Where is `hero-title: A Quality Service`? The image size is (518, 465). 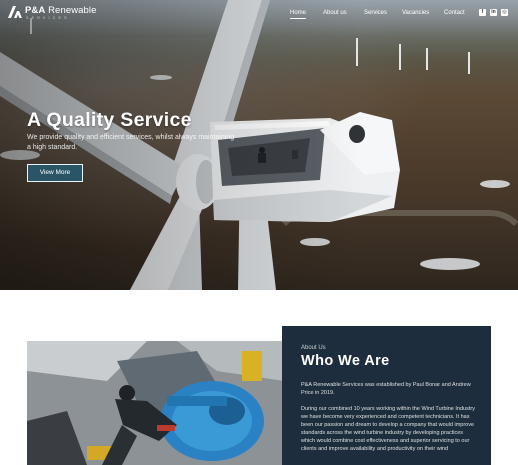 hero-title: A Quality Service is located at coordinates (109, 120).